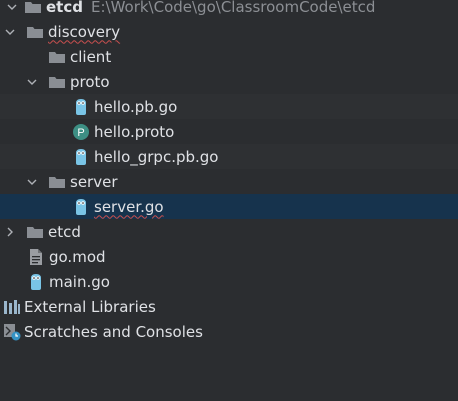  I want to click on tree-row-client: client, so click(229, 56).